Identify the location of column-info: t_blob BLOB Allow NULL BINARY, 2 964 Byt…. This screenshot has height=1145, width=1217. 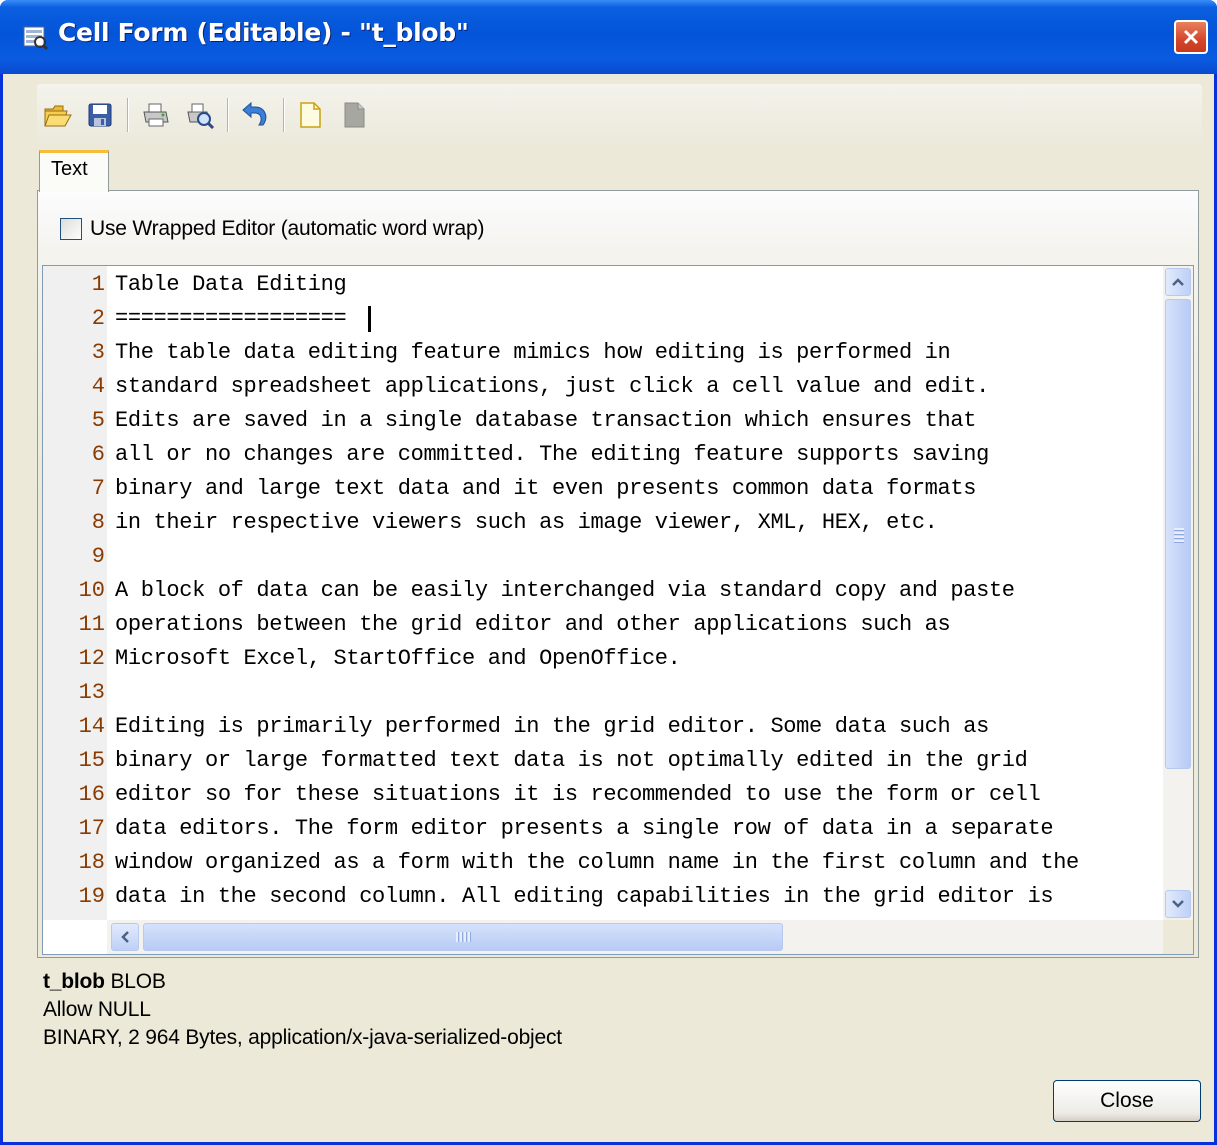
(302, 1010).